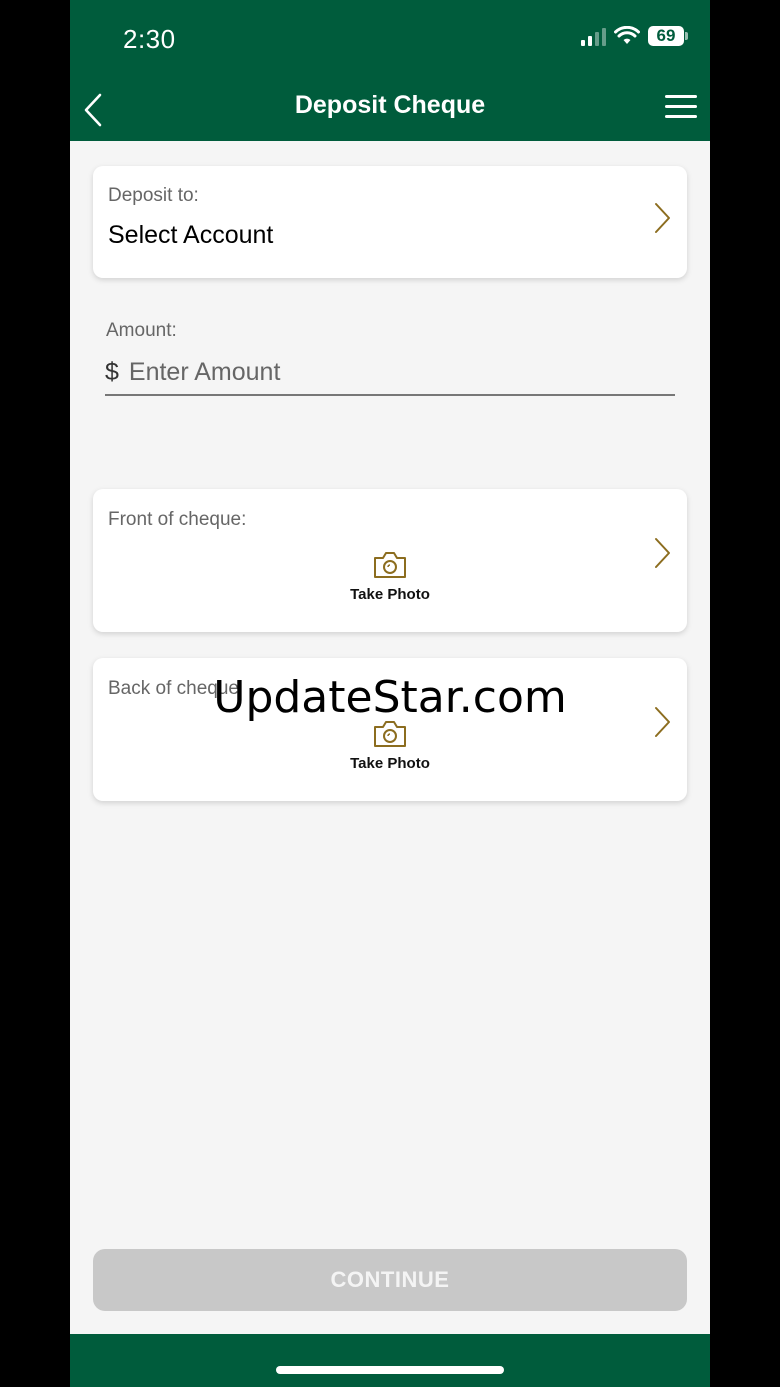 This screenshot has width=780, height=1387. What do you see at coordinates (141, 330) in the screenshot?
I see `amount-label: Amount:` at bounding box center [141, 330].